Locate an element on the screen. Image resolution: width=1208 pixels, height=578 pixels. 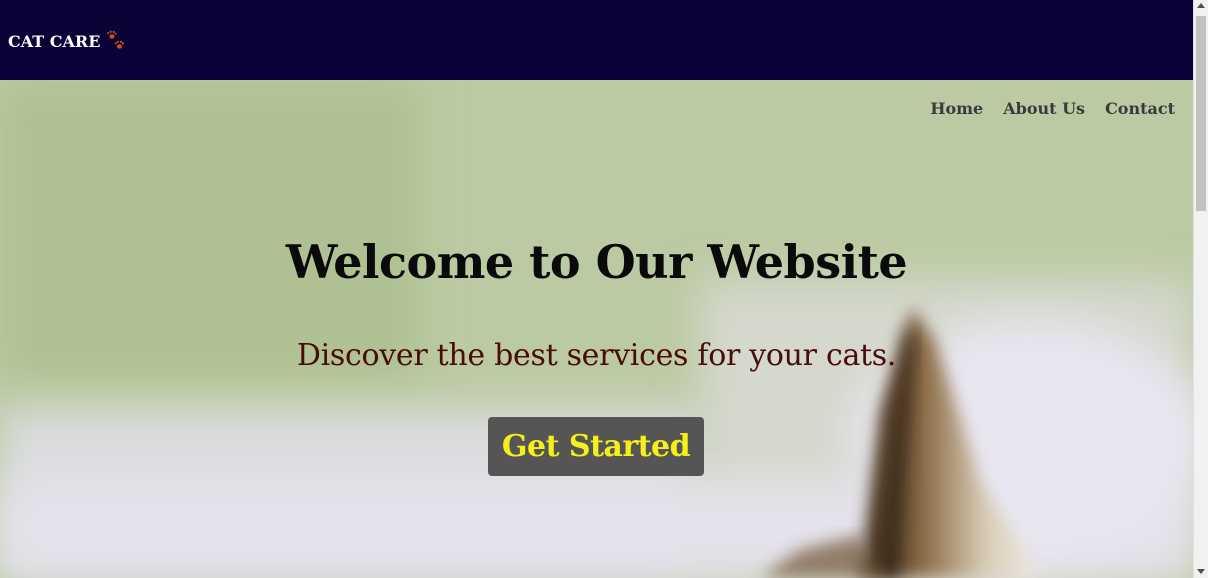
logo-text: CAT CARE is located at coordinates (54, 41).